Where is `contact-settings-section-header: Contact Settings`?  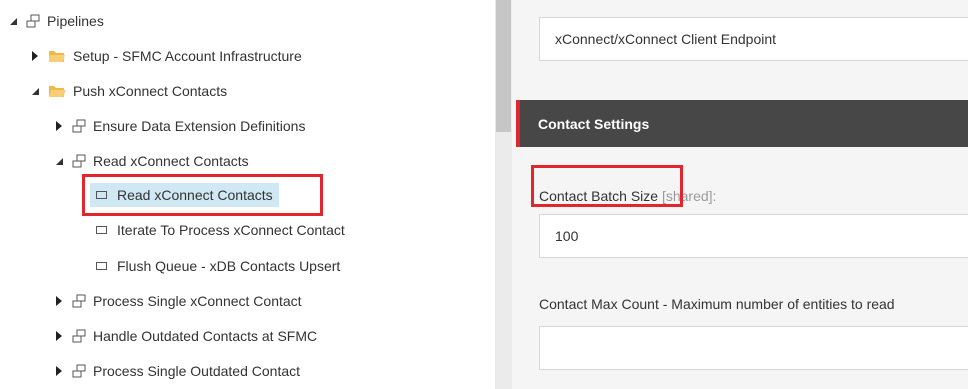
contact-settings-section-header: Contact Settings is located at coordinates (742, 123).